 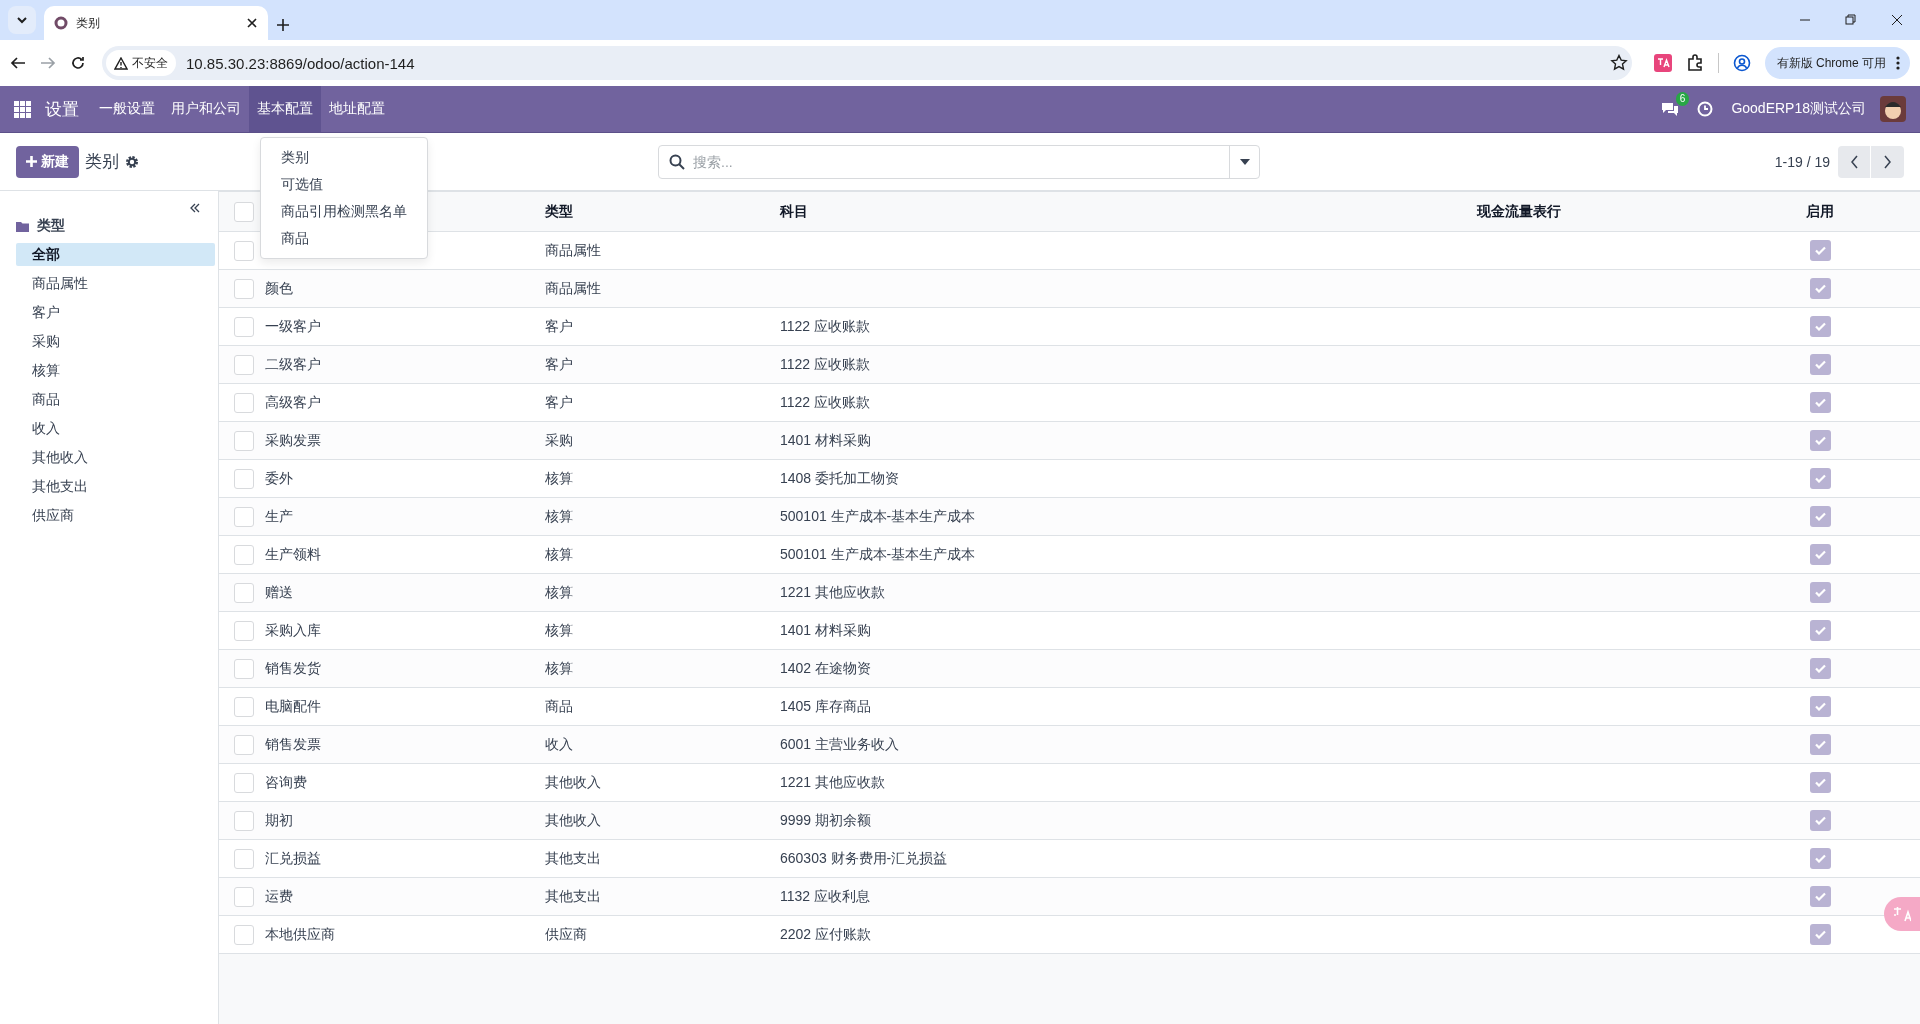 I want to click on user-avatar, so click(x=1893, y=109).